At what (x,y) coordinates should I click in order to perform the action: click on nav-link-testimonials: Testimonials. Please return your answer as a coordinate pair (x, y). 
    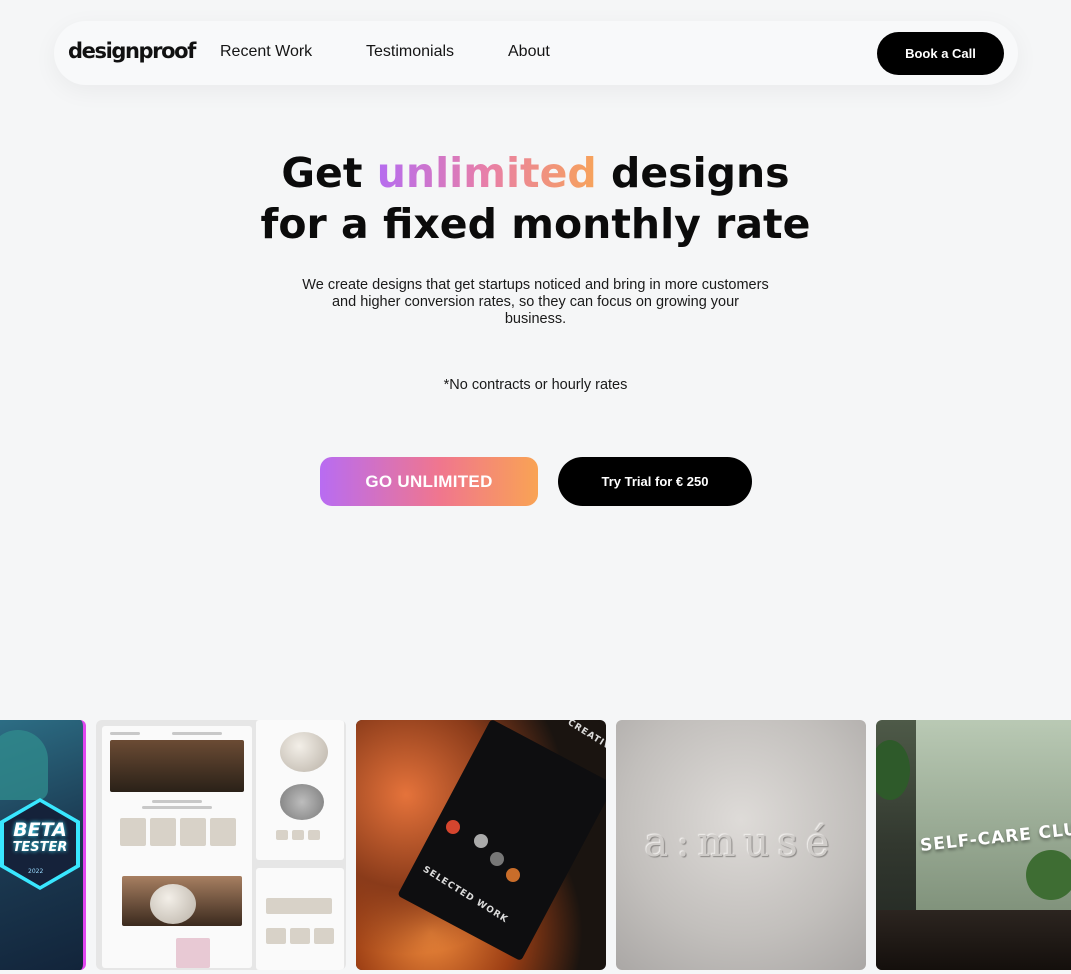
    Looking at the image, I should click on (410, 52).